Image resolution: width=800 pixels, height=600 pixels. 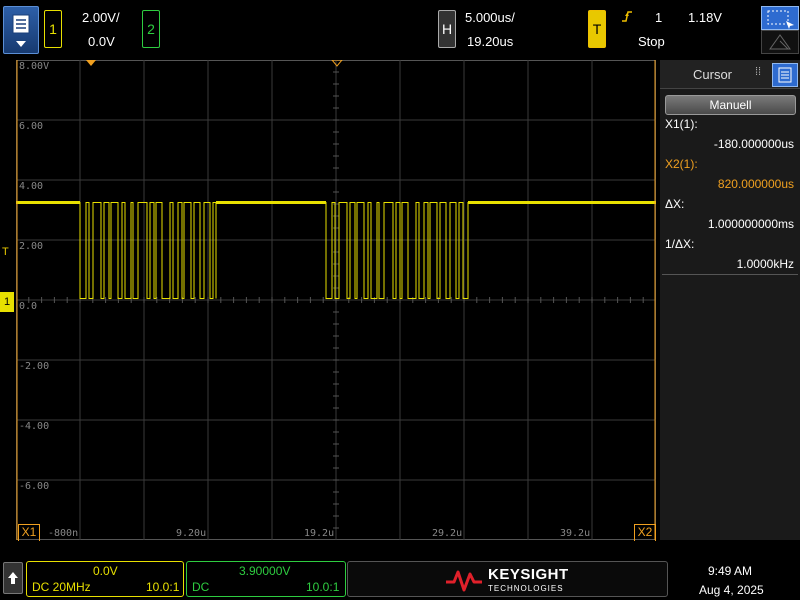 What do you see at coordinates (201, 587) in the screenshot?
I see `ch2-coupling: DC` at bounding box center [201, 587].